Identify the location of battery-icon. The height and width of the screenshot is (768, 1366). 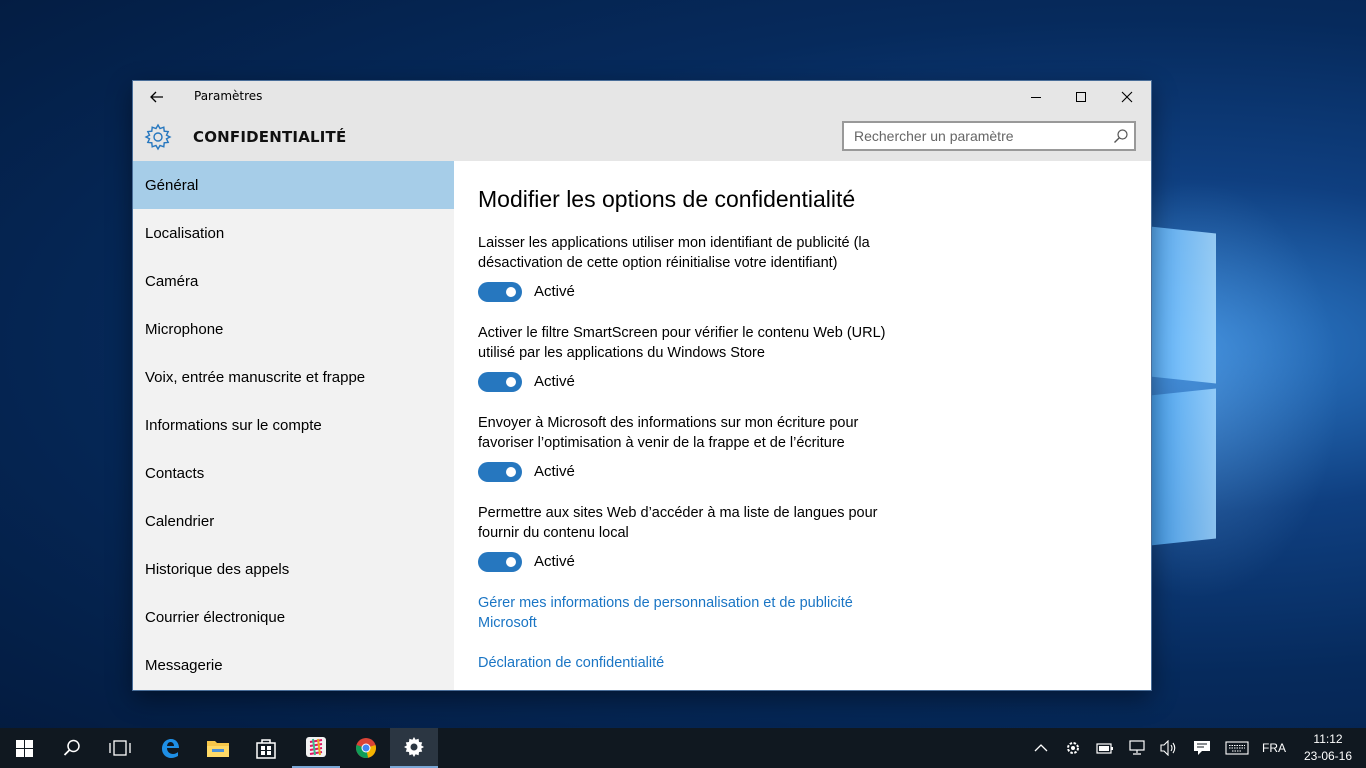
(1104, 748).